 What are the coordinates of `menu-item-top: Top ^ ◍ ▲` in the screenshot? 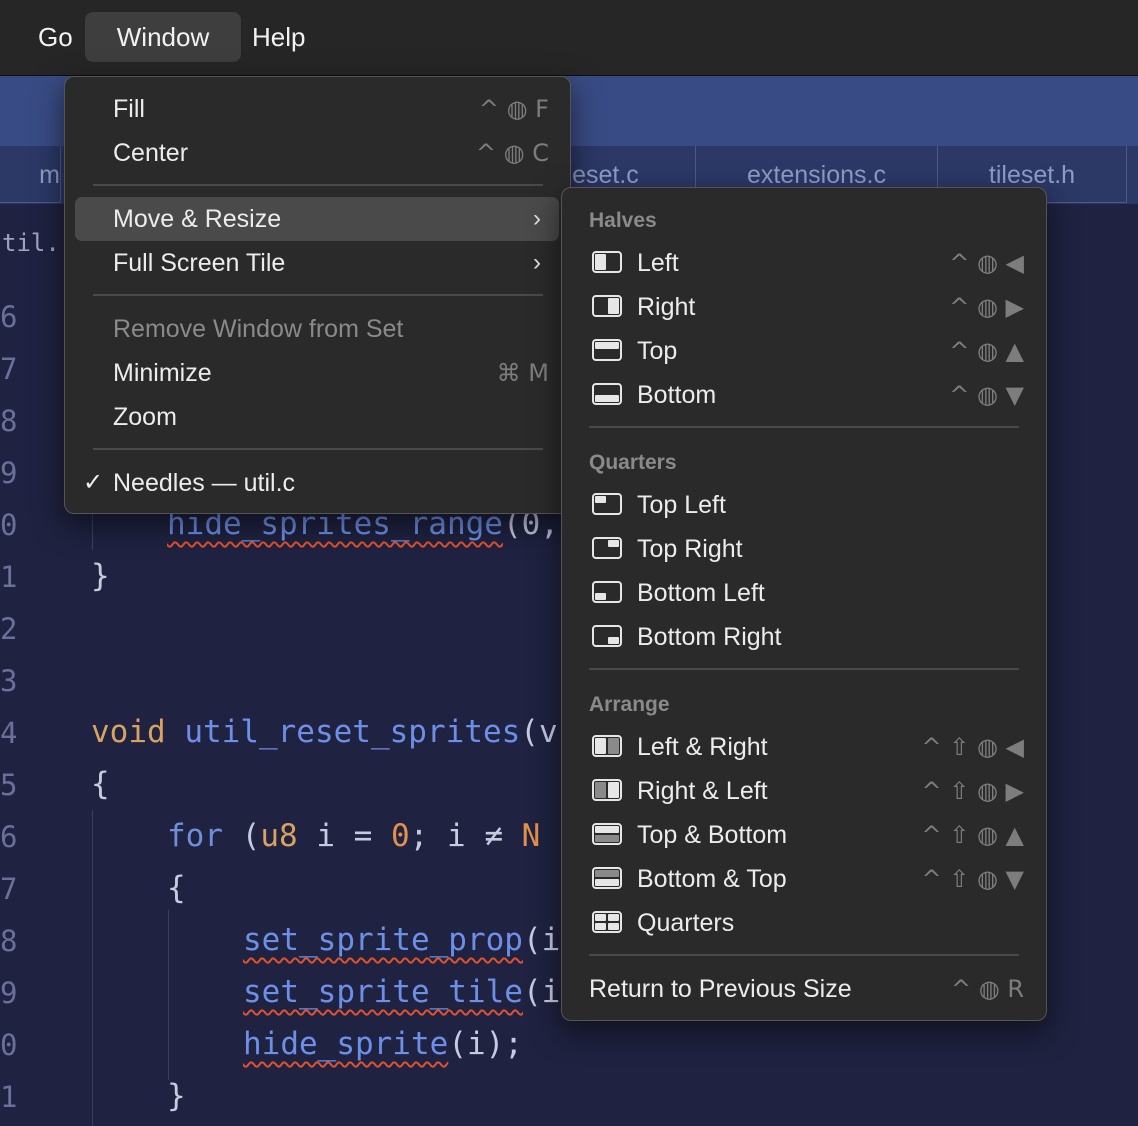 It's located at (803, 351).